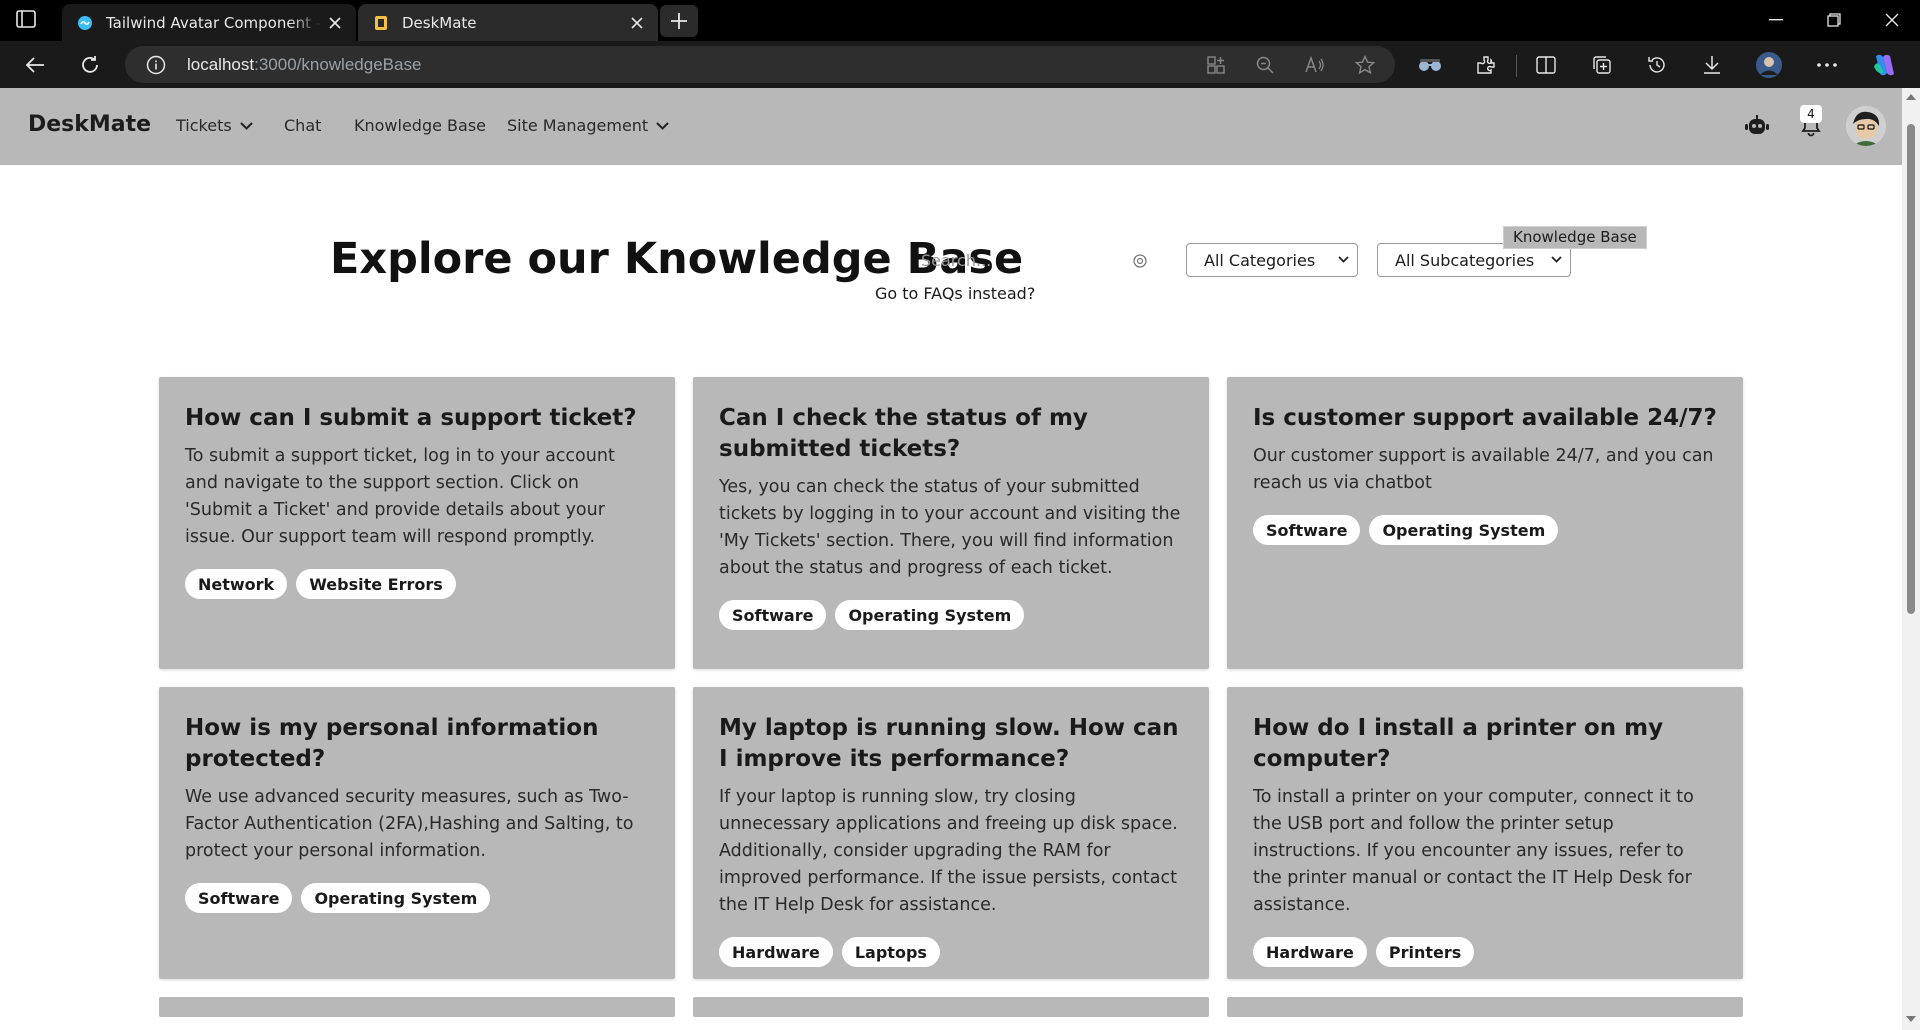  I want to click on nav-site-management-label: Site Management, so click(578, 125).